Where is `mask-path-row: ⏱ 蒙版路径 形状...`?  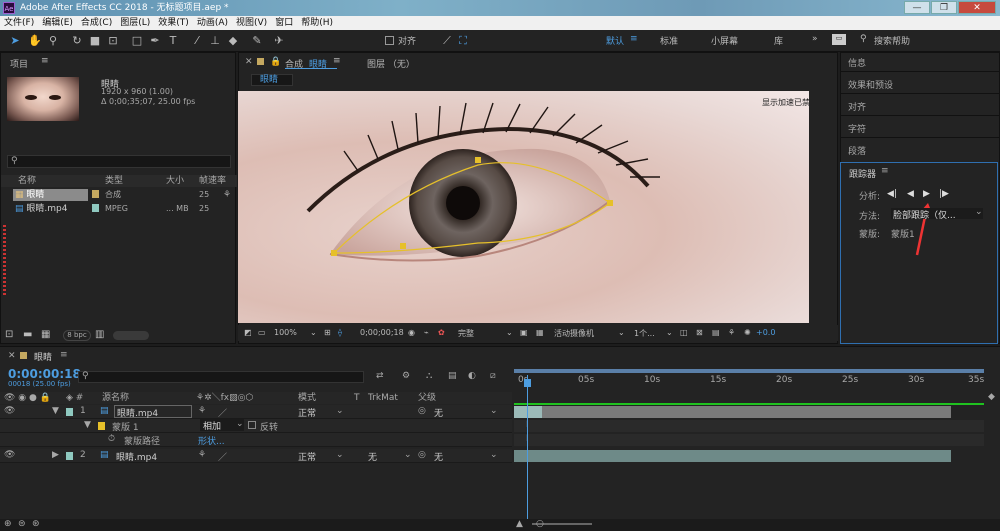 mask-path-row: ⏱ 蒙版路径 形状... is located at coordinates (256, 440).